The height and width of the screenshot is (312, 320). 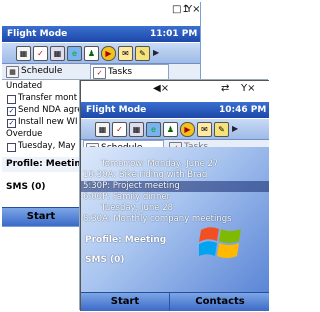 I want to click on clock: 11:01 PM, so click(x=173, y=34).